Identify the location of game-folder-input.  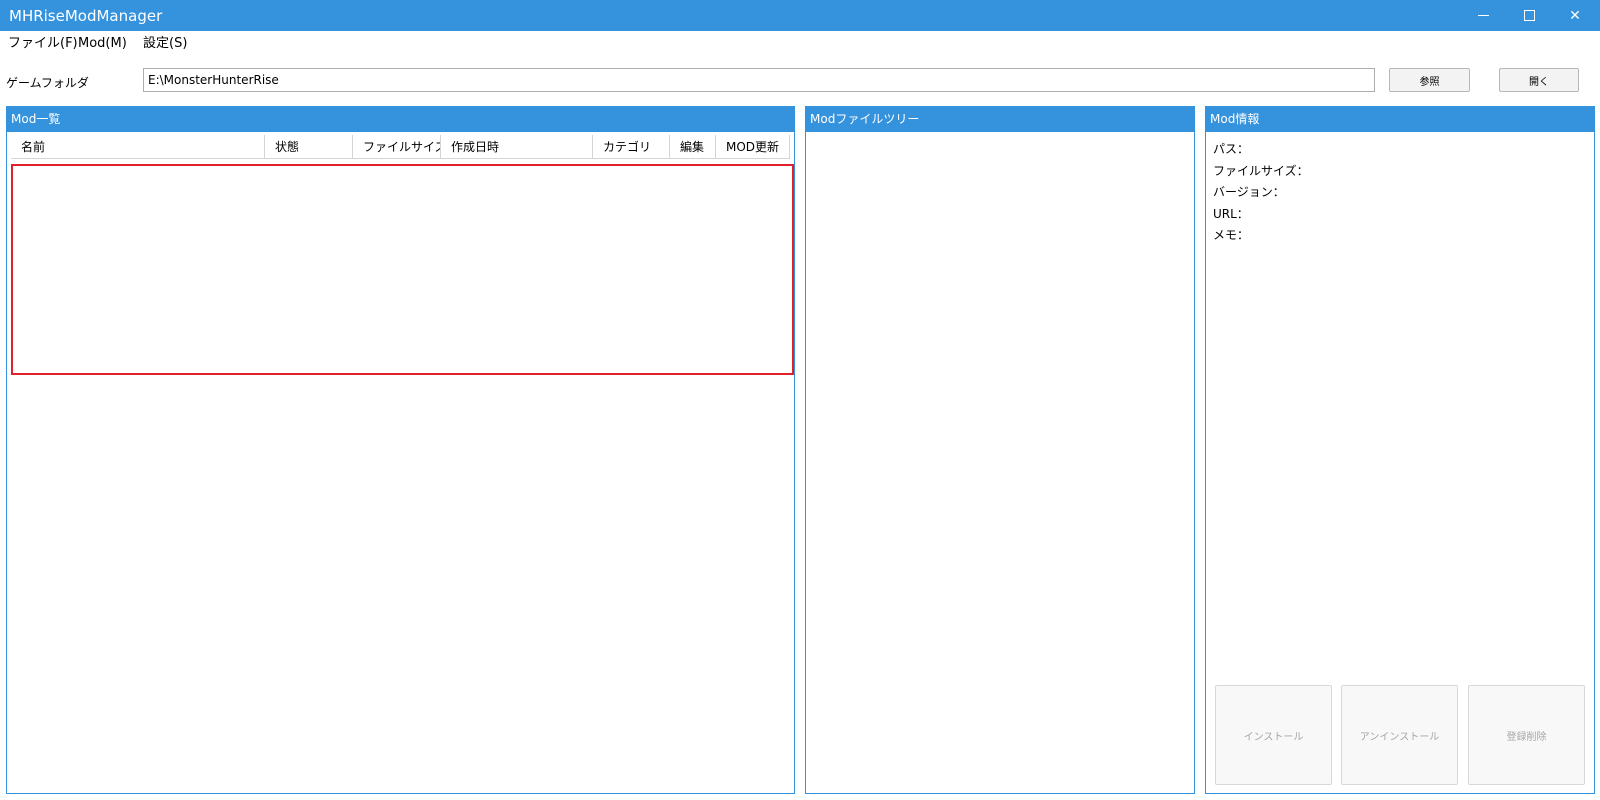
(759, 80).